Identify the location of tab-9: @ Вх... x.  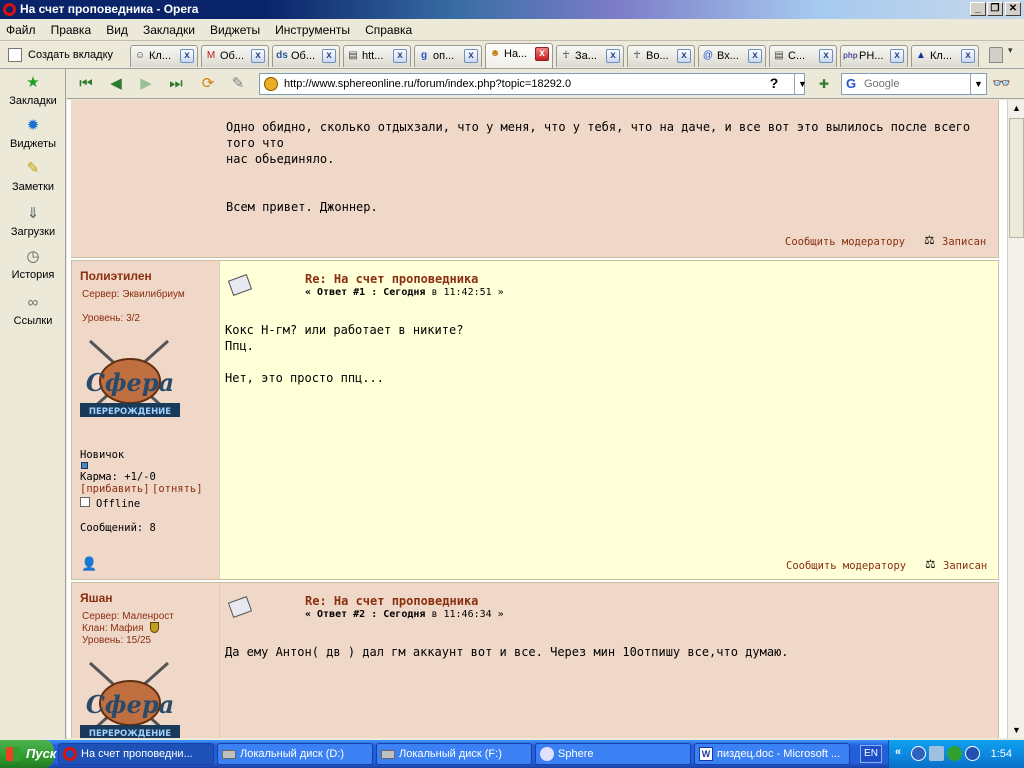
(732, 56).